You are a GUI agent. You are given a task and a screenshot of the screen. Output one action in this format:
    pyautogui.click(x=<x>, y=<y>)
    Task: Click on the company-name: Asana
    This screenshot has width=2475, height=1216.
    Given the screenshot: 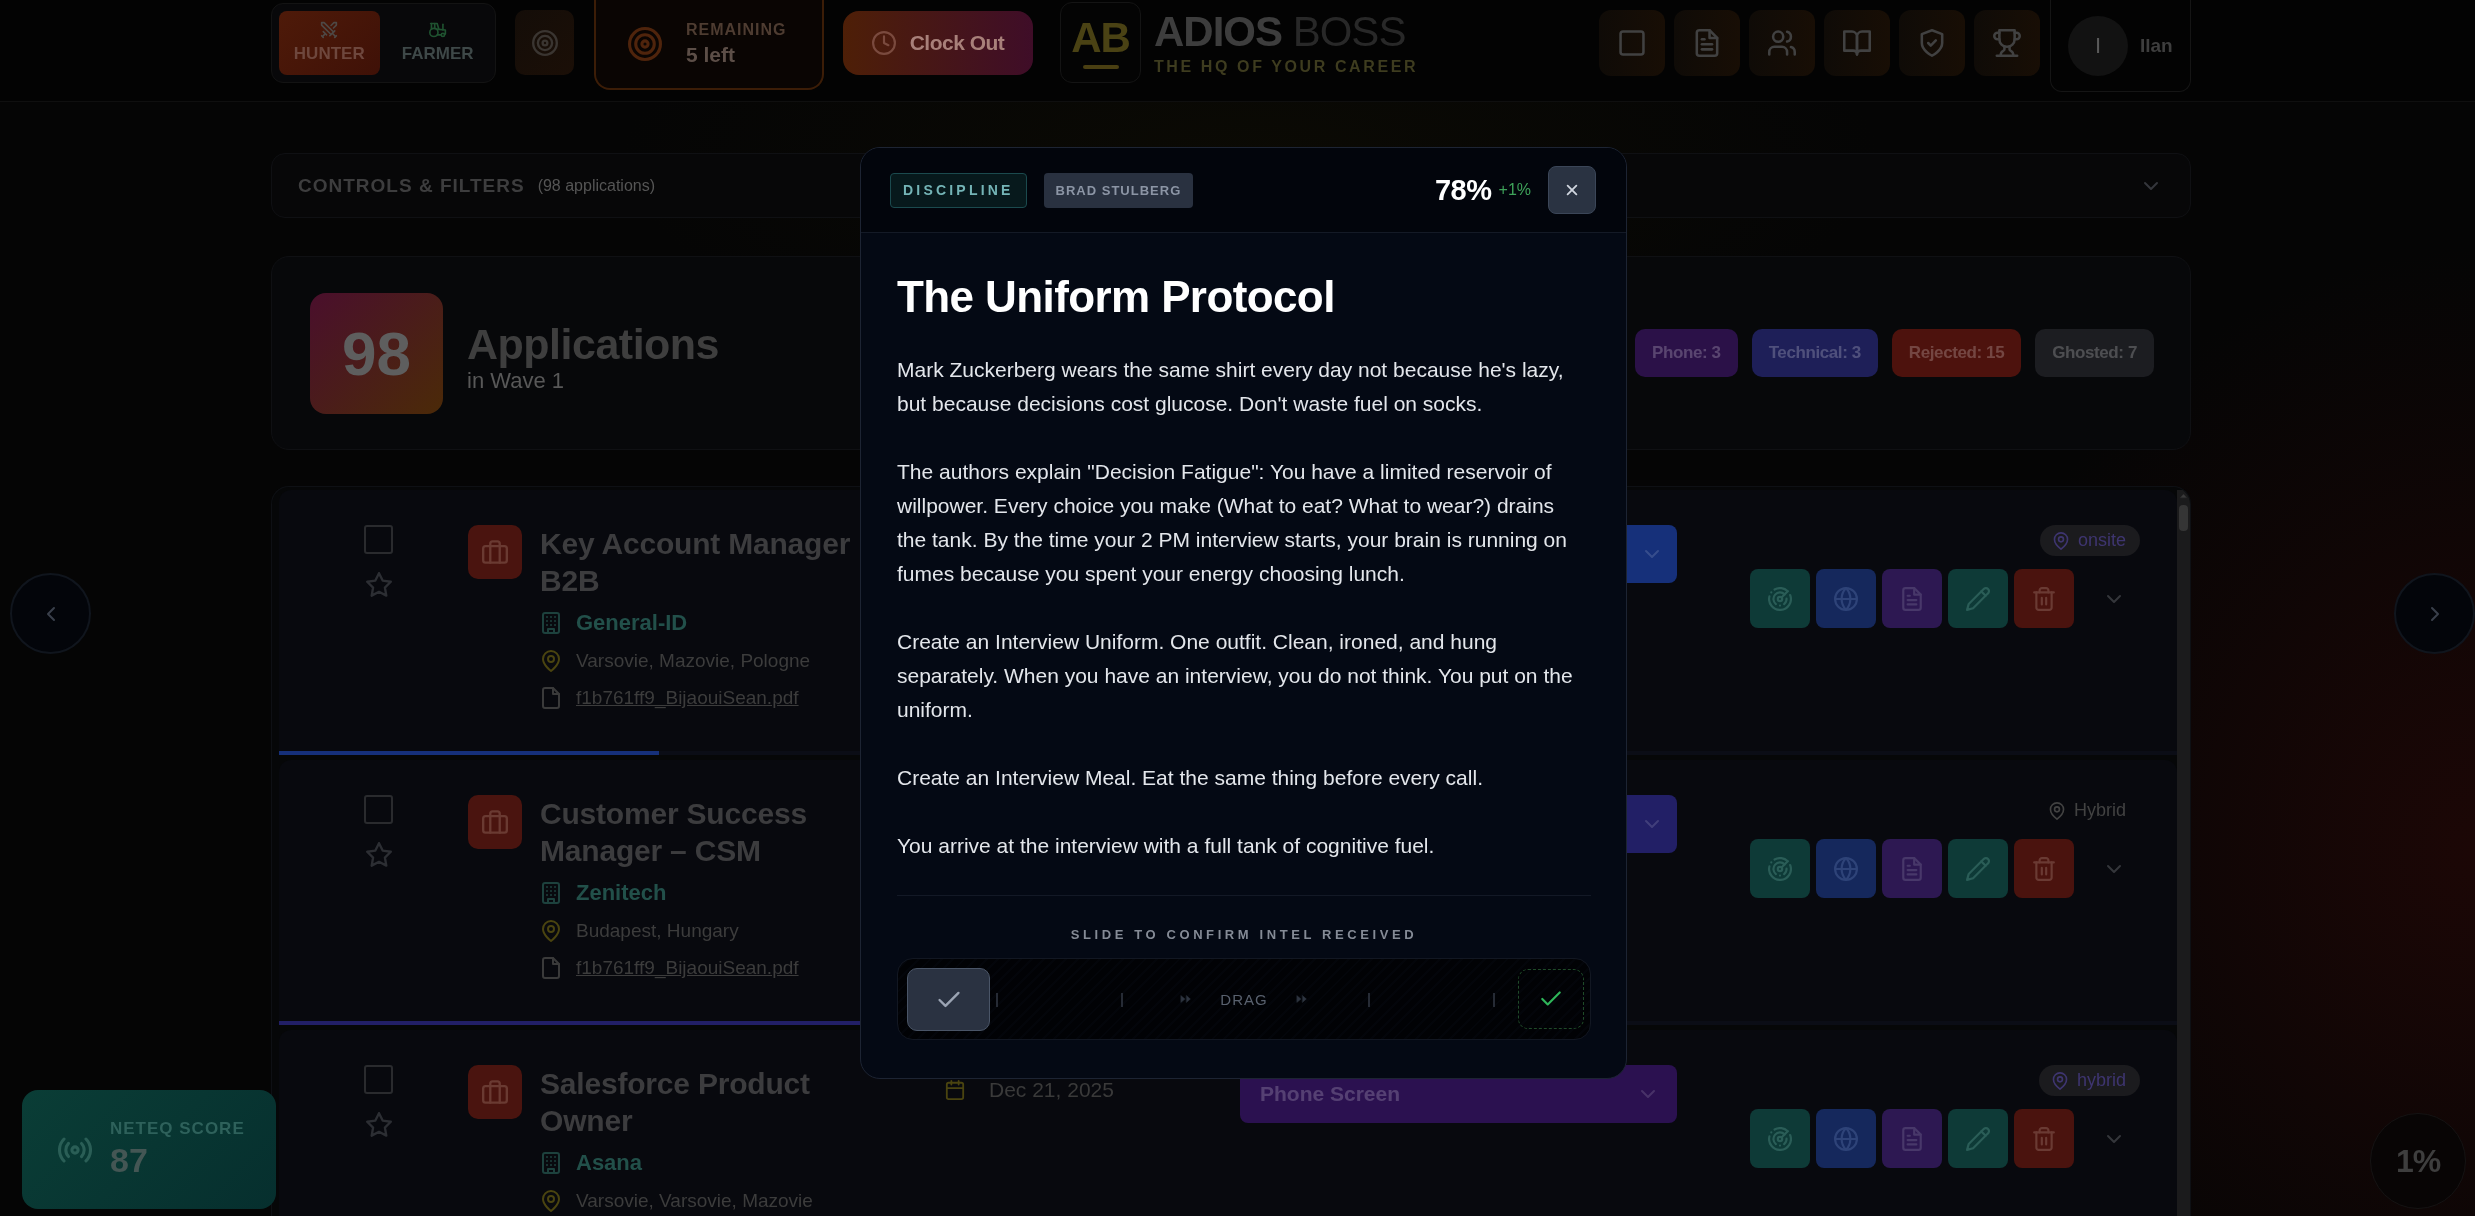 What is the action you would take?
    pyautogui.click(x=609, y=1163)
    